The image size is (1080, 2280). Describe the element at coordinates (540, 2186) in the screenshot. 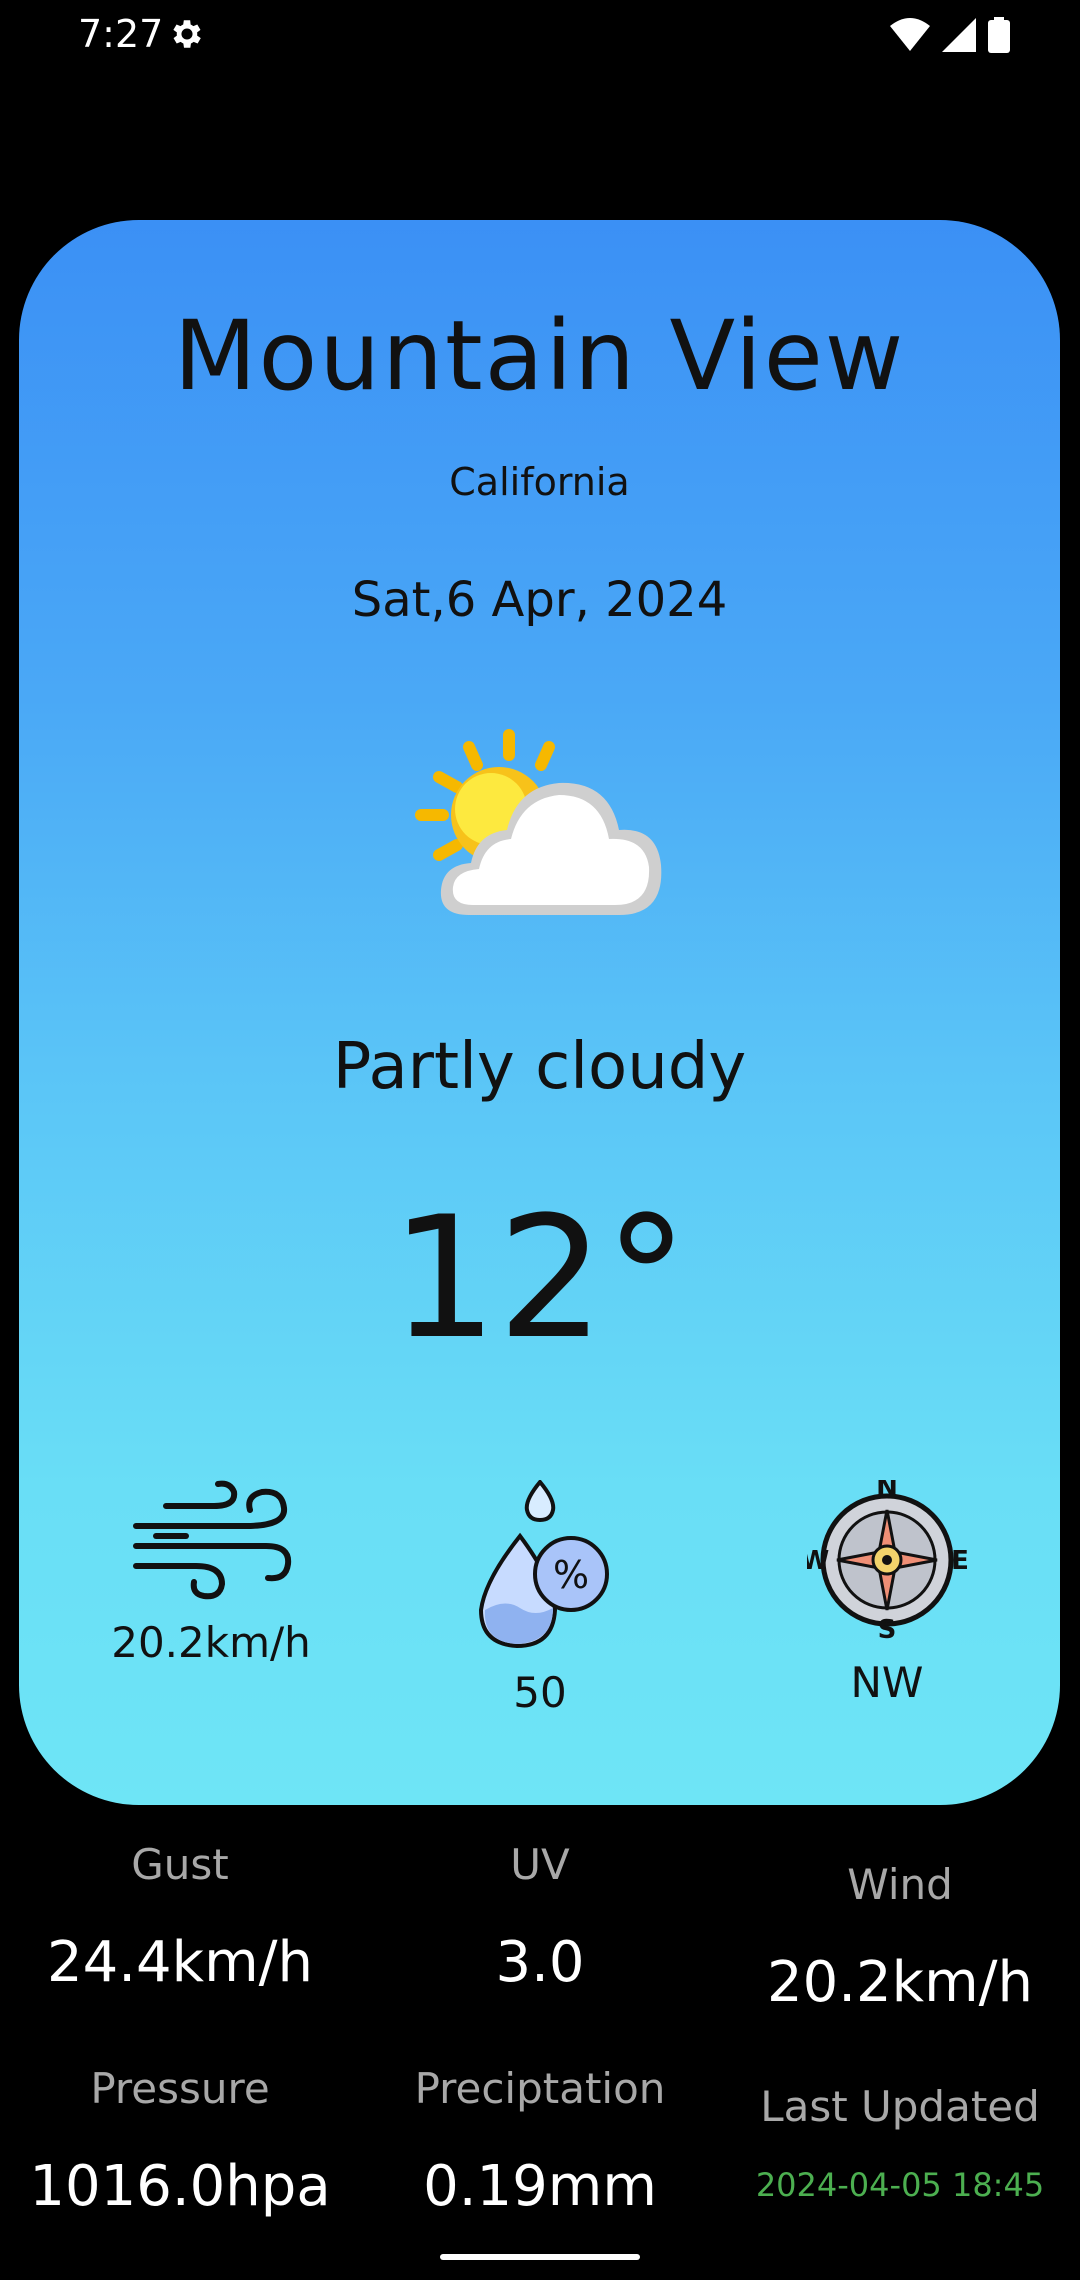

I see `precipitation-value: 0.19mm` at that location.